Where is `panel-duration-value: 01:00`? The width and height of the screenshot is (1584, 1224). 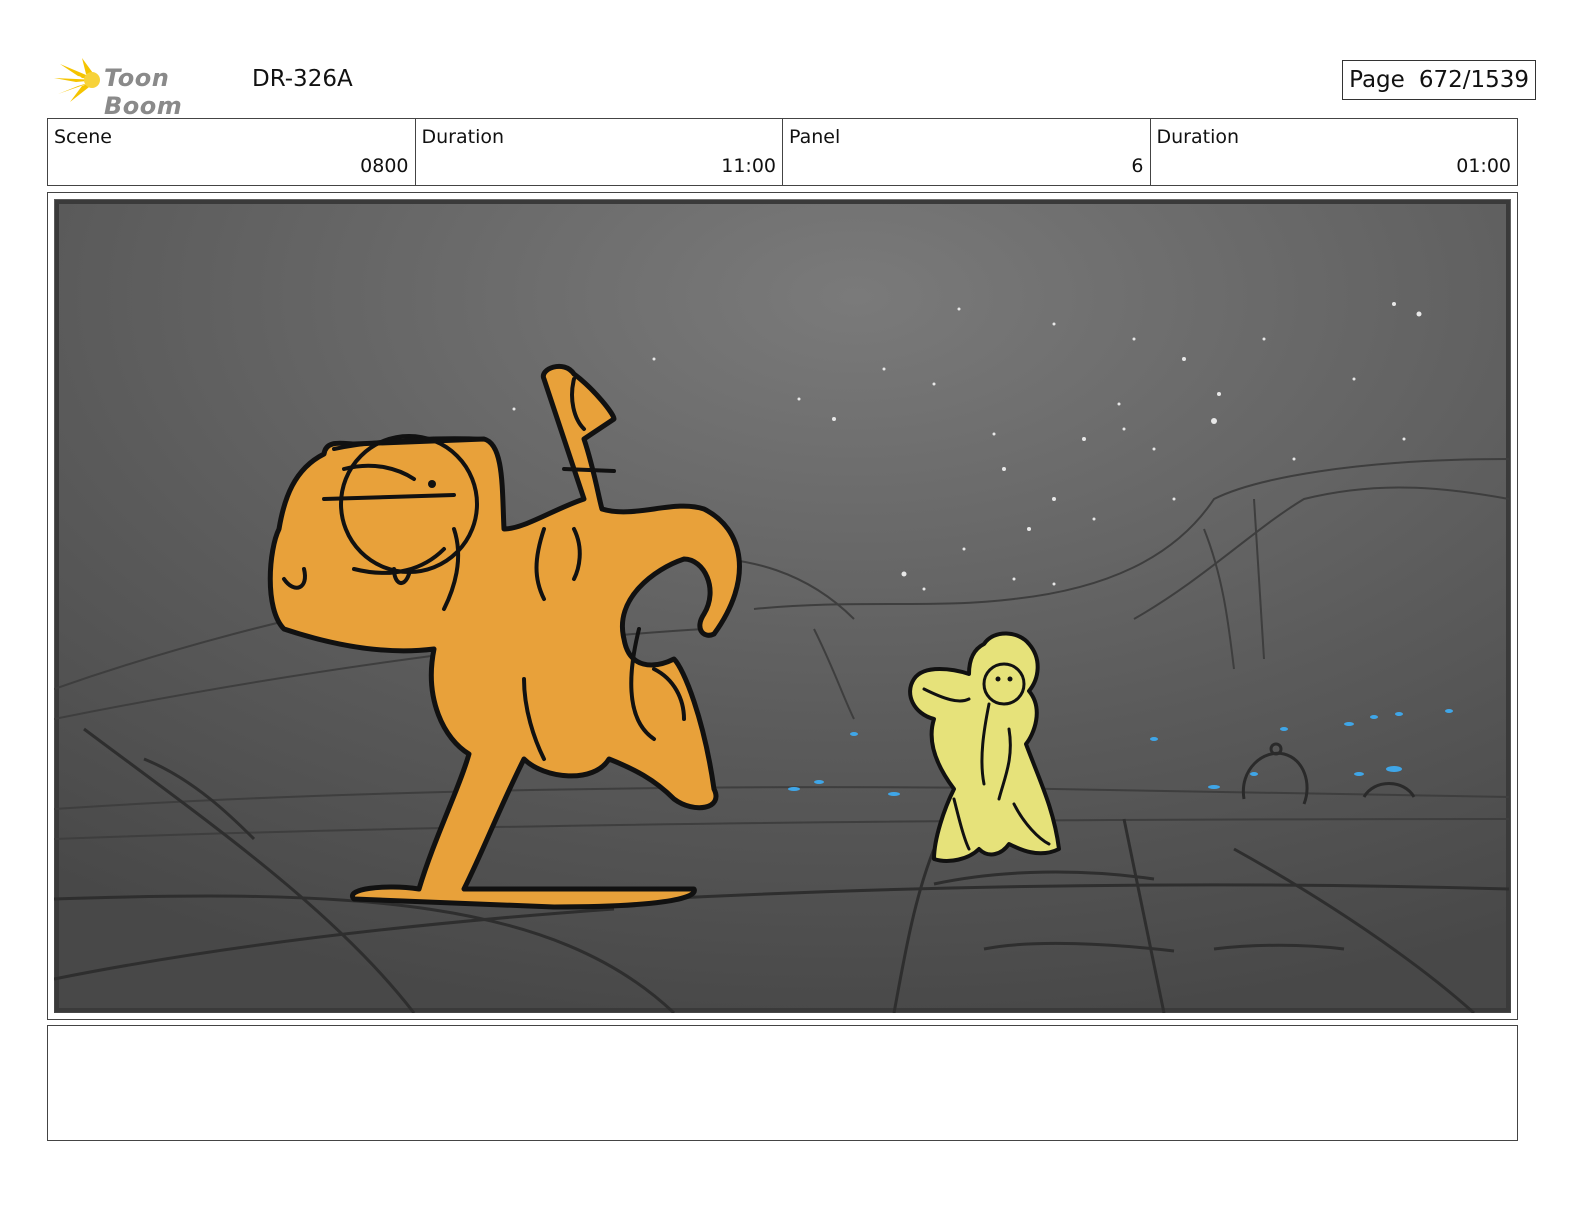 panel-duration-value: 01:00 is located at coordinates (1483, 166).